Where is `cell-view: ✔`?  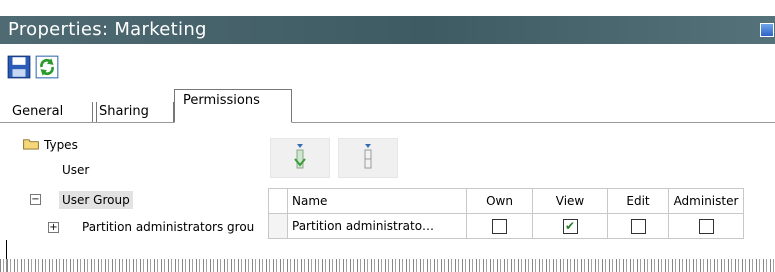
cell-view: ✔ is located at coordinates (570, 226).